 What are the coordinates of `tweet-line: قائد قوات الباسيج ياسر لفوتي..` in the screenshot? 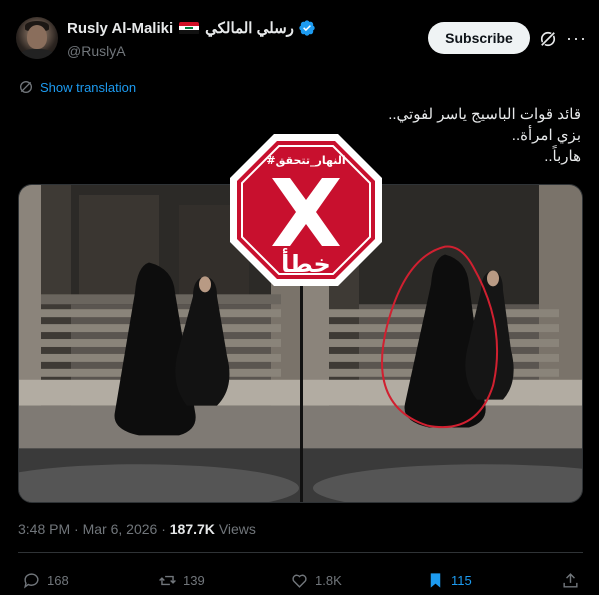 It's located at (484, 114).